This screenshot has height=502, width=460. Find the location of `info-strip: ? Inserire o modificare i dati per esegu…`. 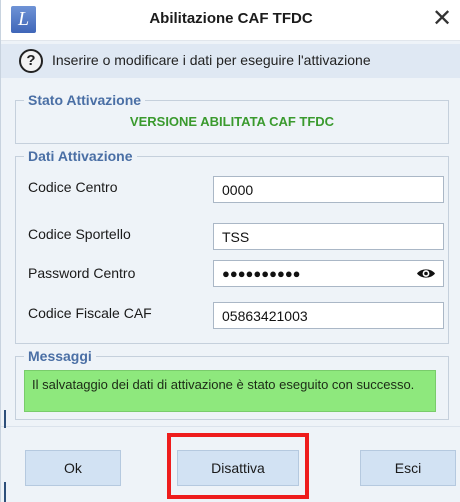

info-strip: ? Inserire o modificare i dati per esegu… is located at coordinates (230, 61).